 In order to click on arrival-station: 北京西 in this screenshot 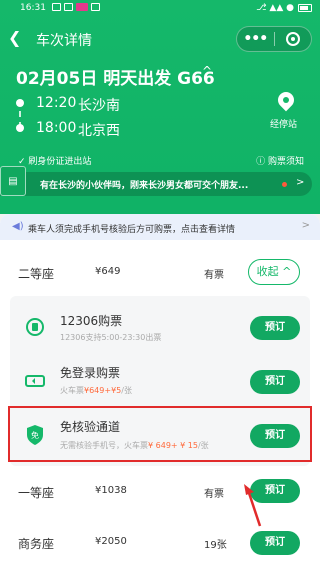, I will do `click(99, 131)`.